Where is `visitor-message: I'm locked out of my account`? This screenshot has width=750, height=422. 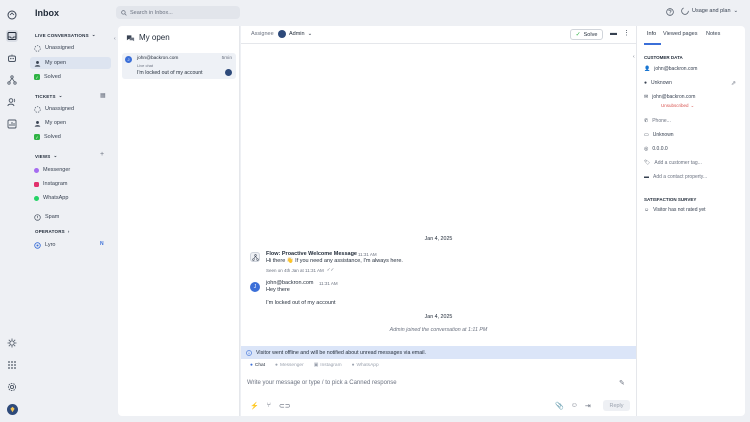 visitor-message: I'm locked out of my account is located at coordinates (301, 303).